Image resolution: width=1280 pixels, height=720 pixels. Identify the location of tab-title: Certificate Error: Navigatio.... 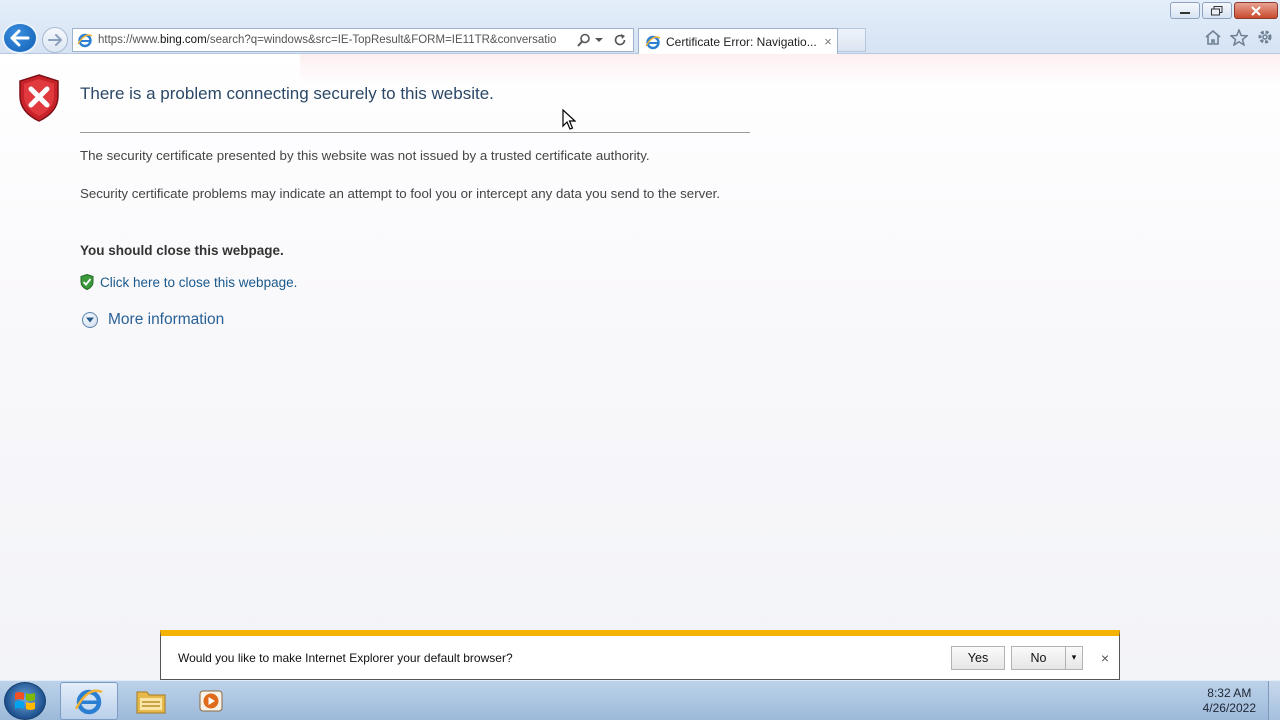
(741, 41).